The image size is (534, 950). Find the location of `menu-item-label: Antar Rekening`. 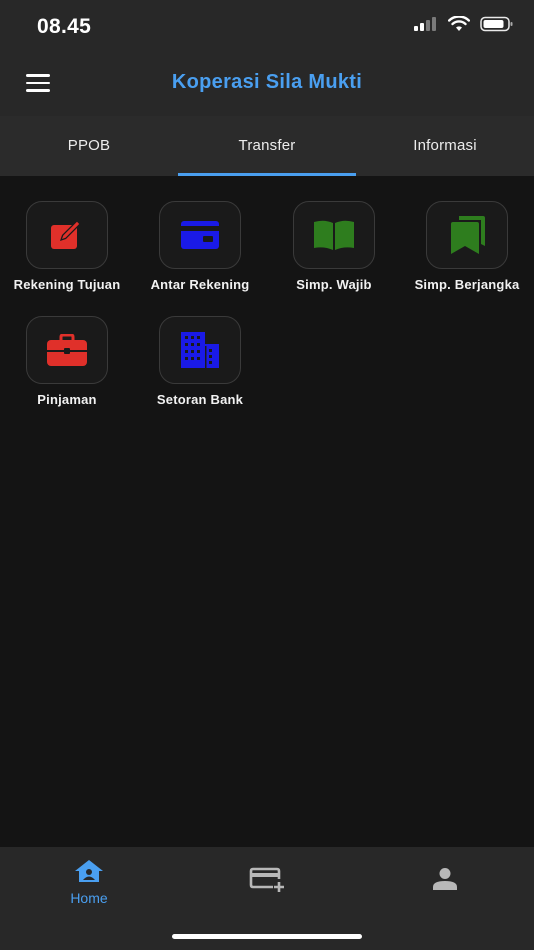

menu-item-label: Antar Rekening is located at coordinates (200, 284).